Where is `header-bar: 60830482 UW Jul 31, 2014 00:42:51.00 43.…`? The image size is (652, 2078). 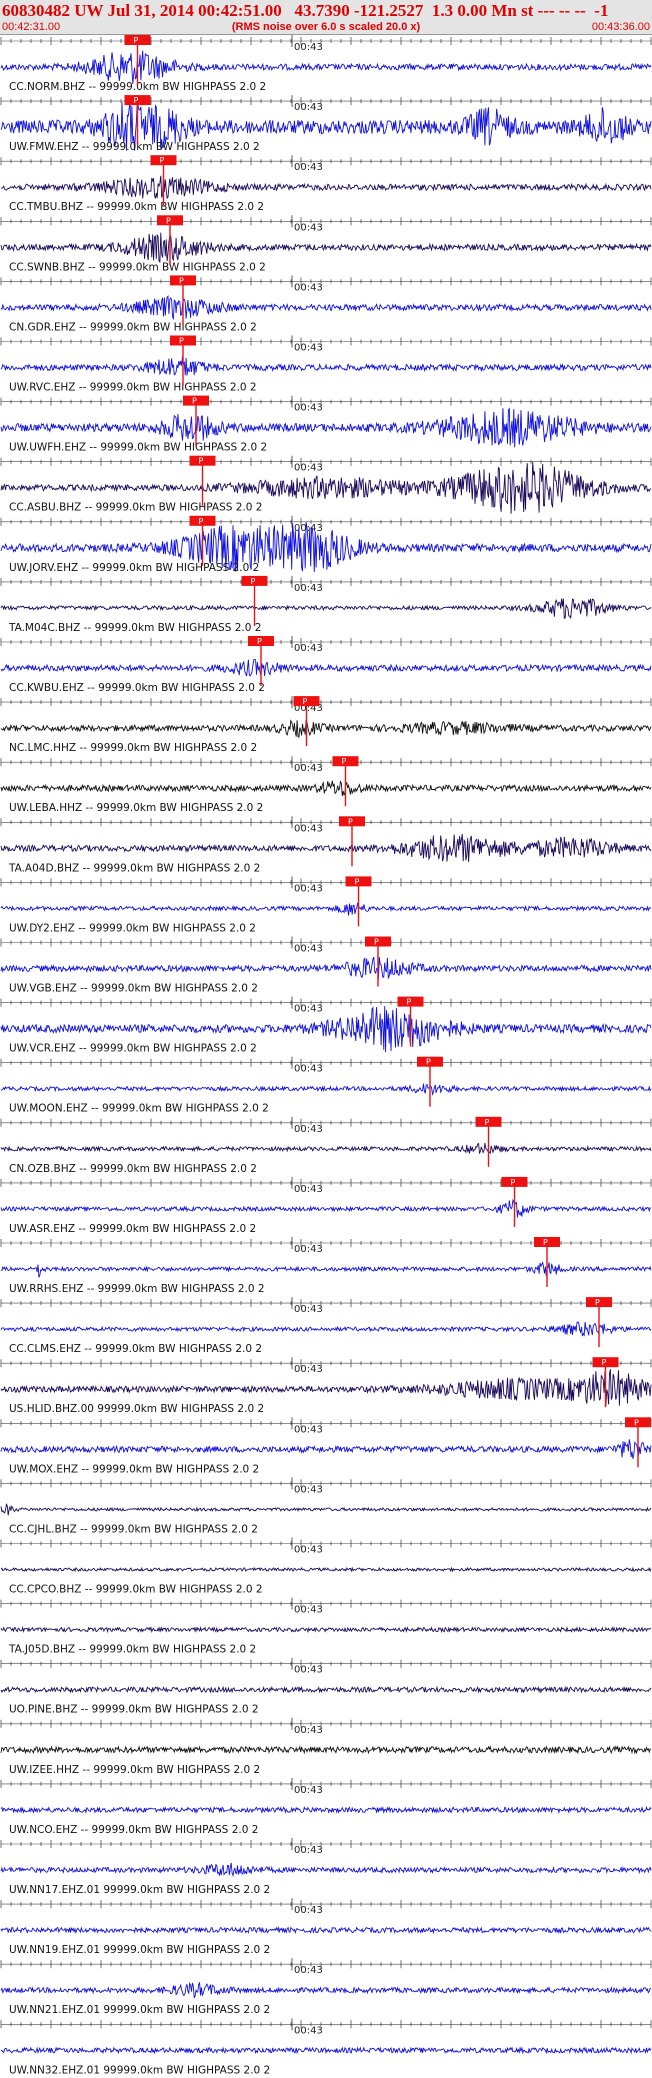
header-bar: 60830482 UW Jul 31, 2014 00:42:51.00 43.… is located at coordinates (326, 17).